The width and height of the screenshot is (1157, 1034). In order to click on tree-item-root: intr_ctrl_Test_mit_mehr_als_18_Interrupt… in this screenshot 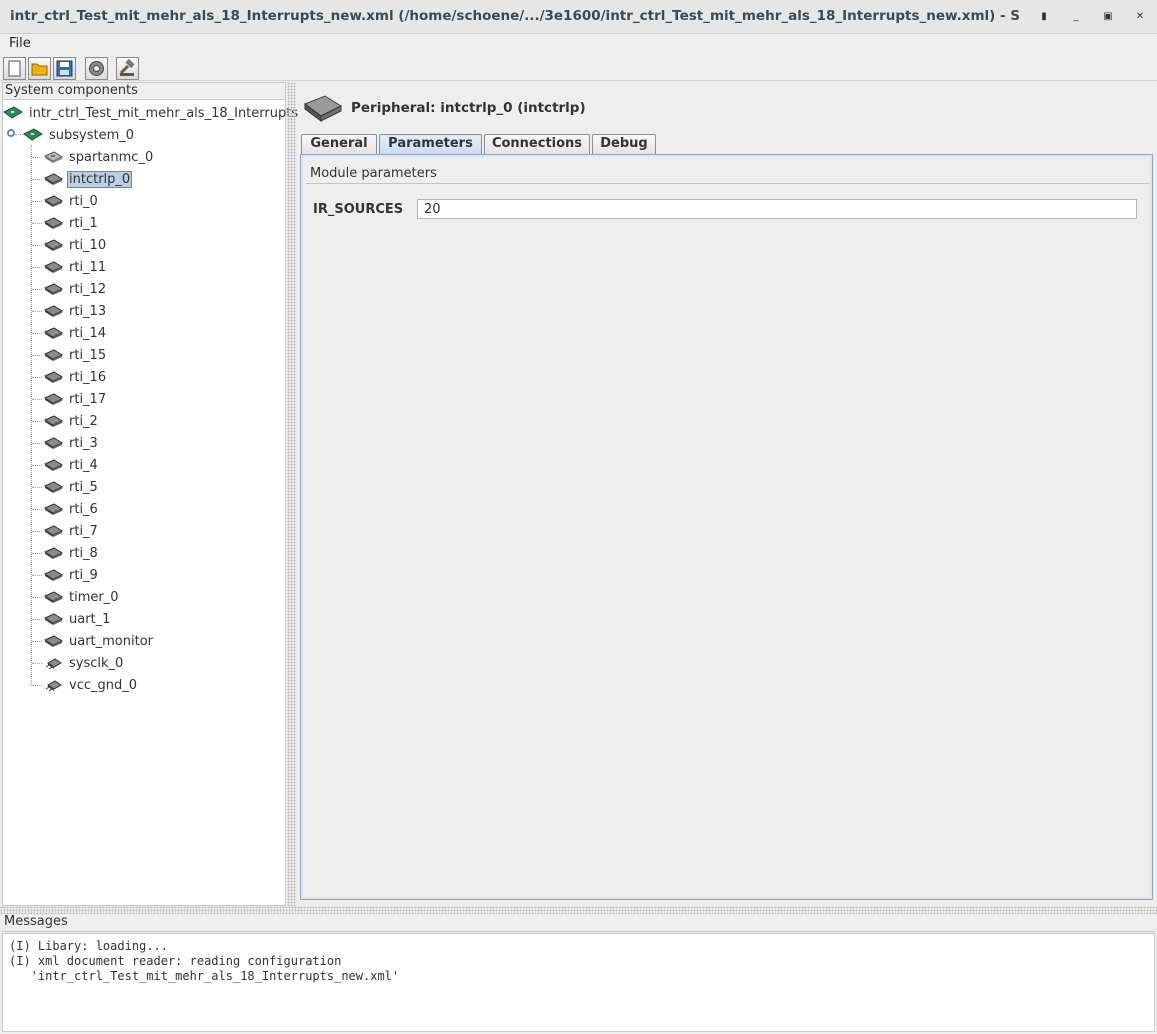, I will do `click(151, 113)`.